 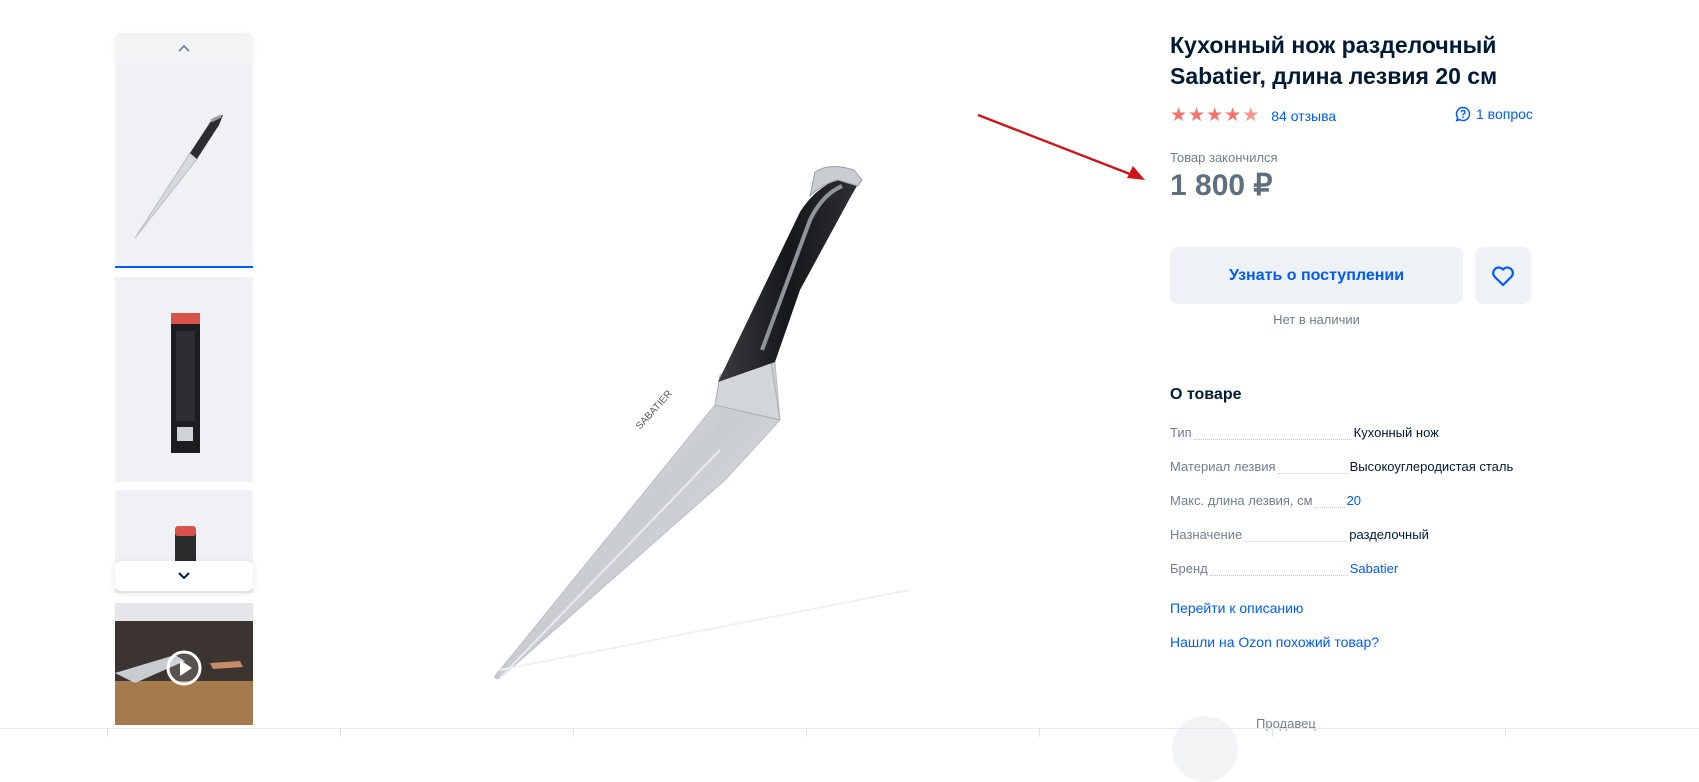 I want to click on spec-name: Материал лезвия, so click(x=1223, y=466).